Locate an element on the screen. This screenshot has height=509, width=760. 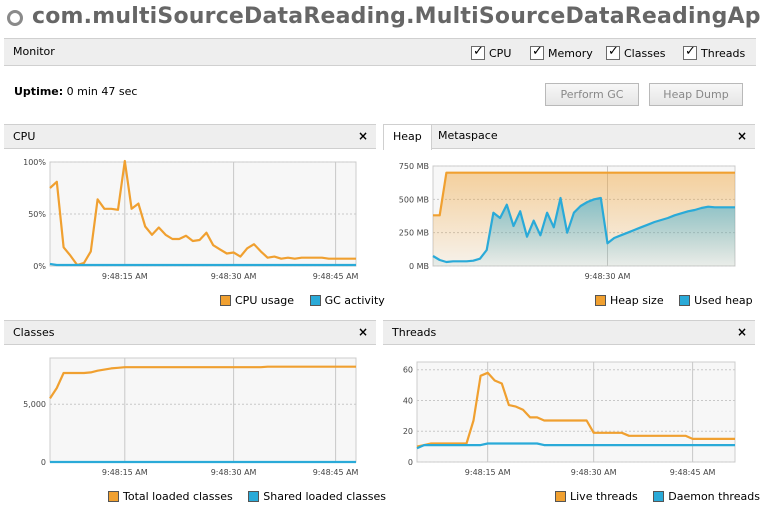
legend-item: Daemon threads is located at coordinates (706, 496).